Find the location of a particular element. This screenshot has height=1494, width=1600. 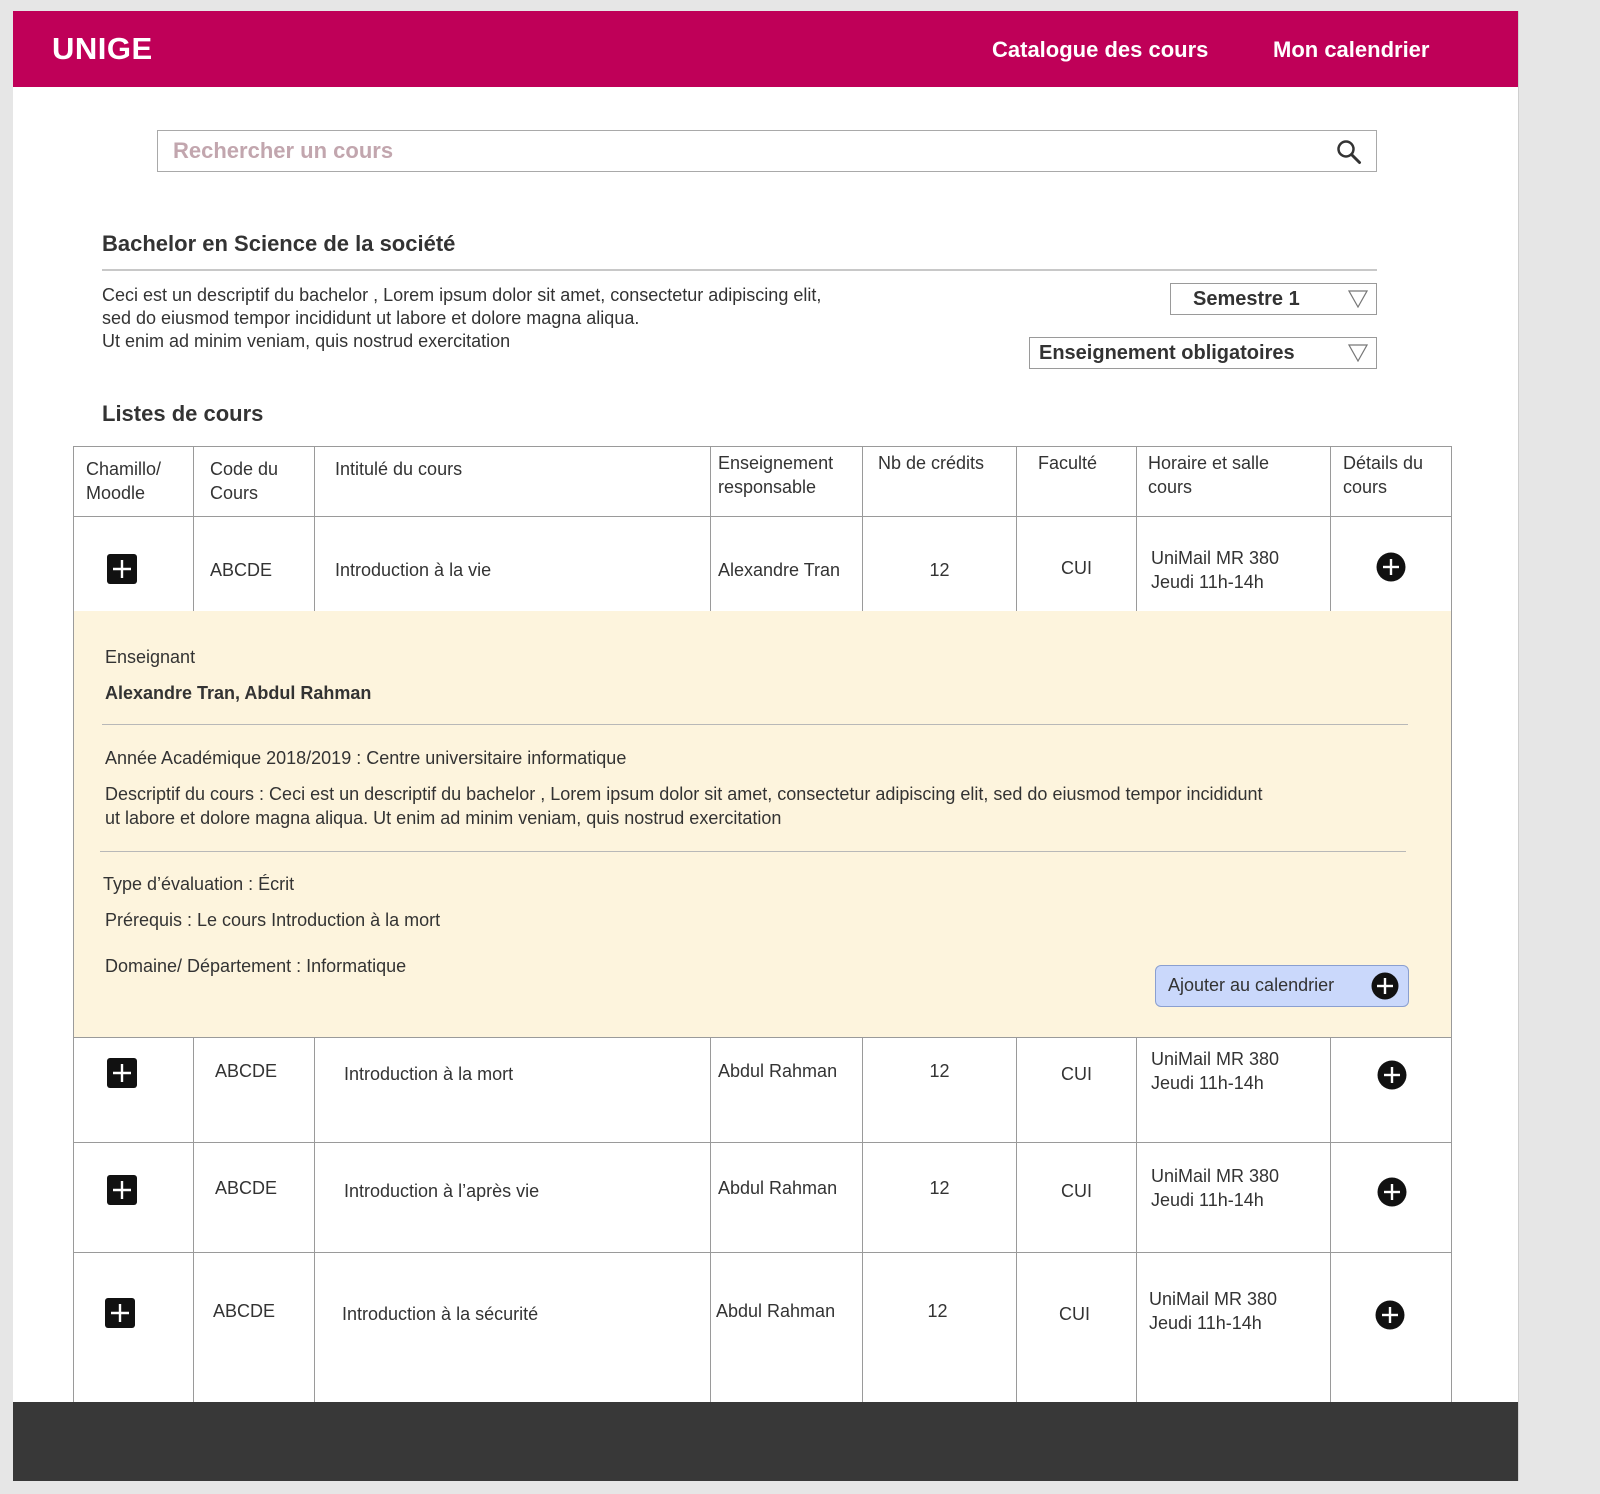

column-header-line: Enseignement is located at coordinates (776, 463).